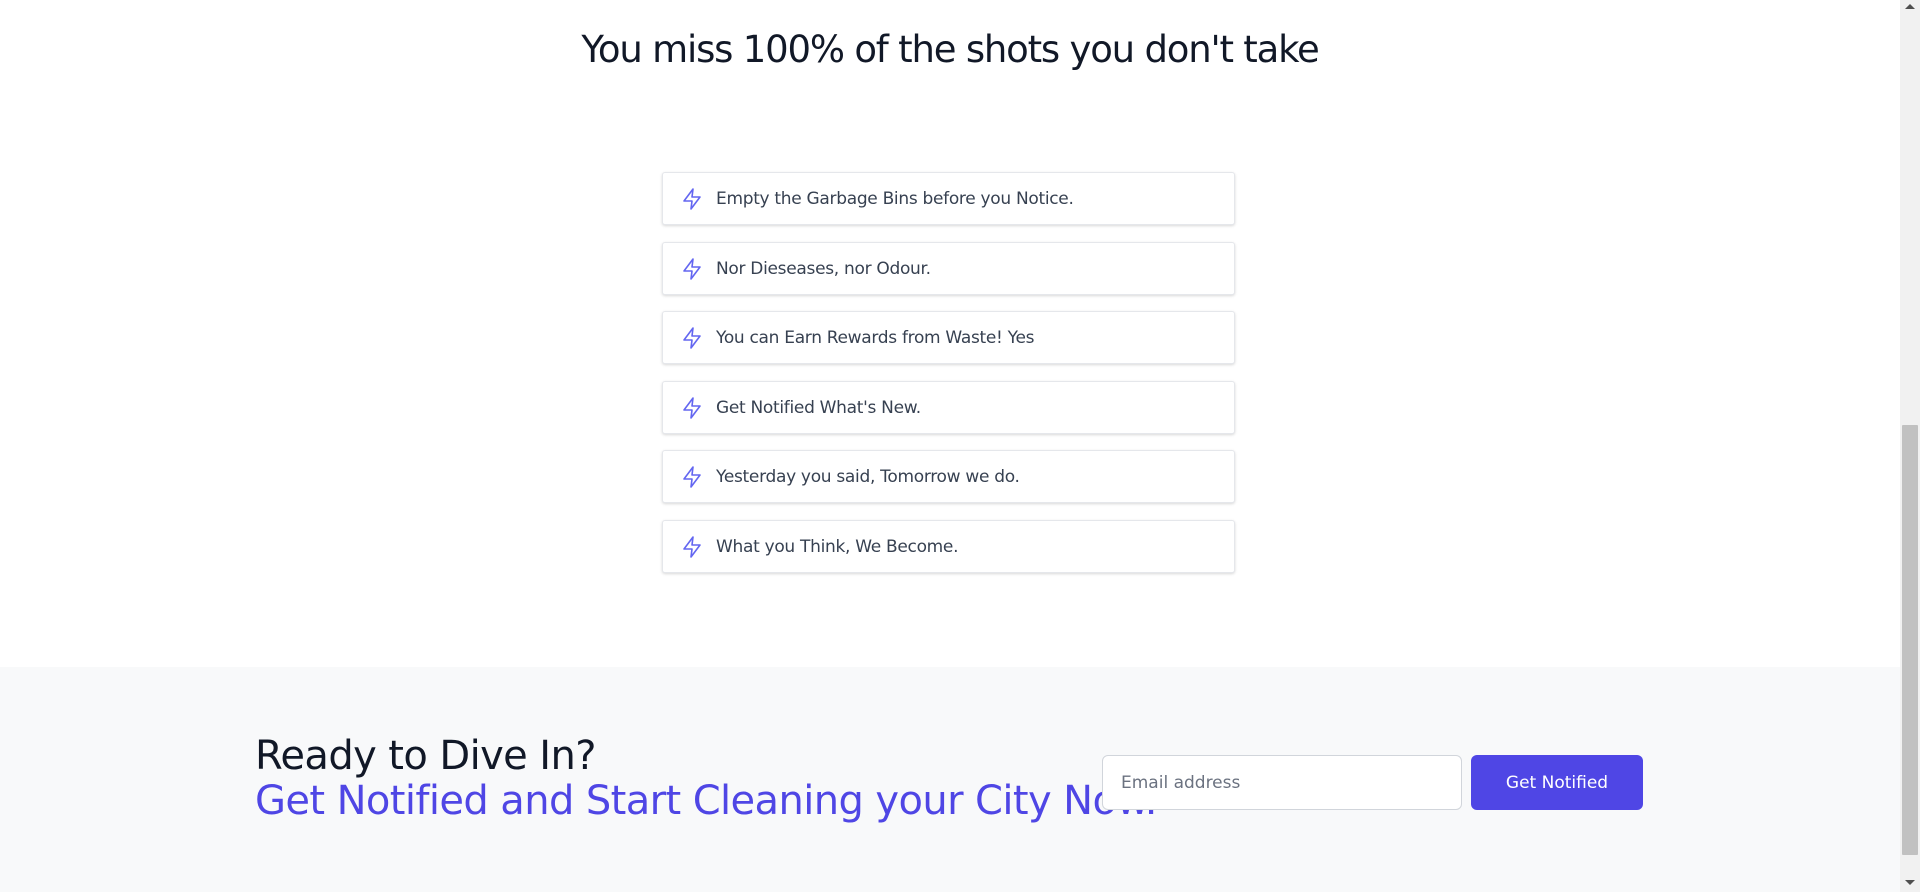 The height and width of the screenshot is (892, 1920). I want to click on feature-label: Get Notified What's New., so click(818, 408).